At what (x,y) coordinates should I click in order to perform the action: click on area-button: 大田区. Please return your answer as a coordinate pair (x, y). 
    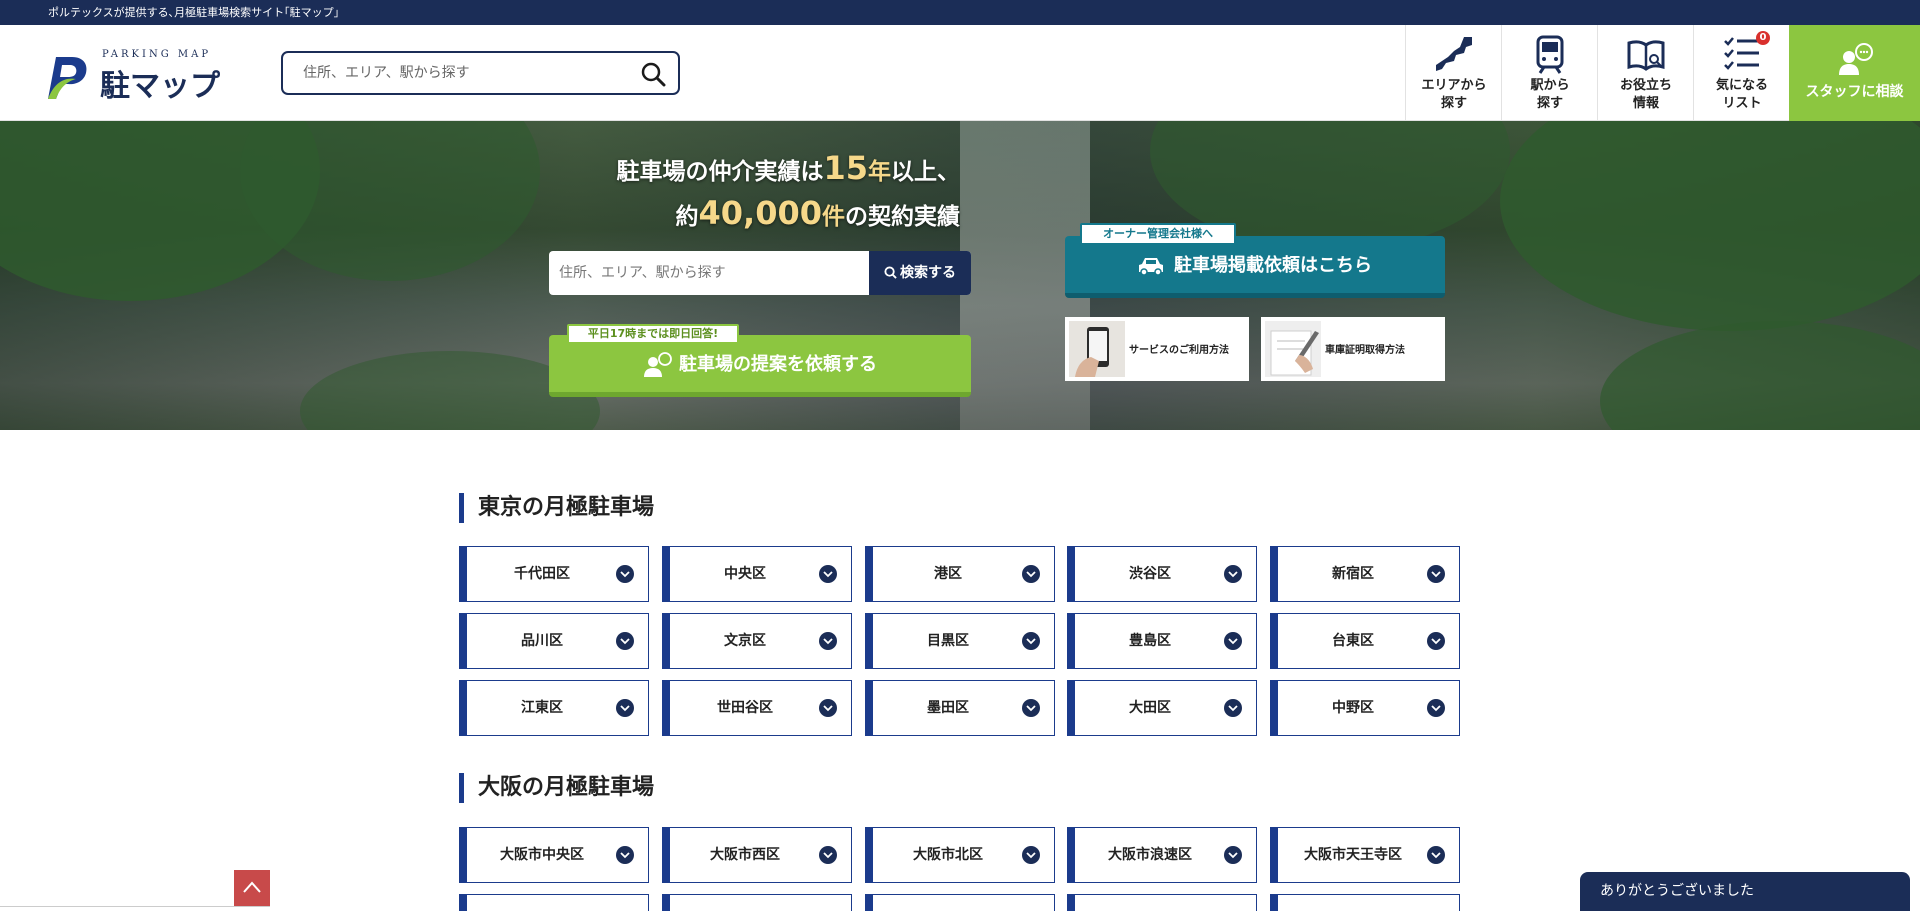
    Looking at the image, I should click on (1162, 708).